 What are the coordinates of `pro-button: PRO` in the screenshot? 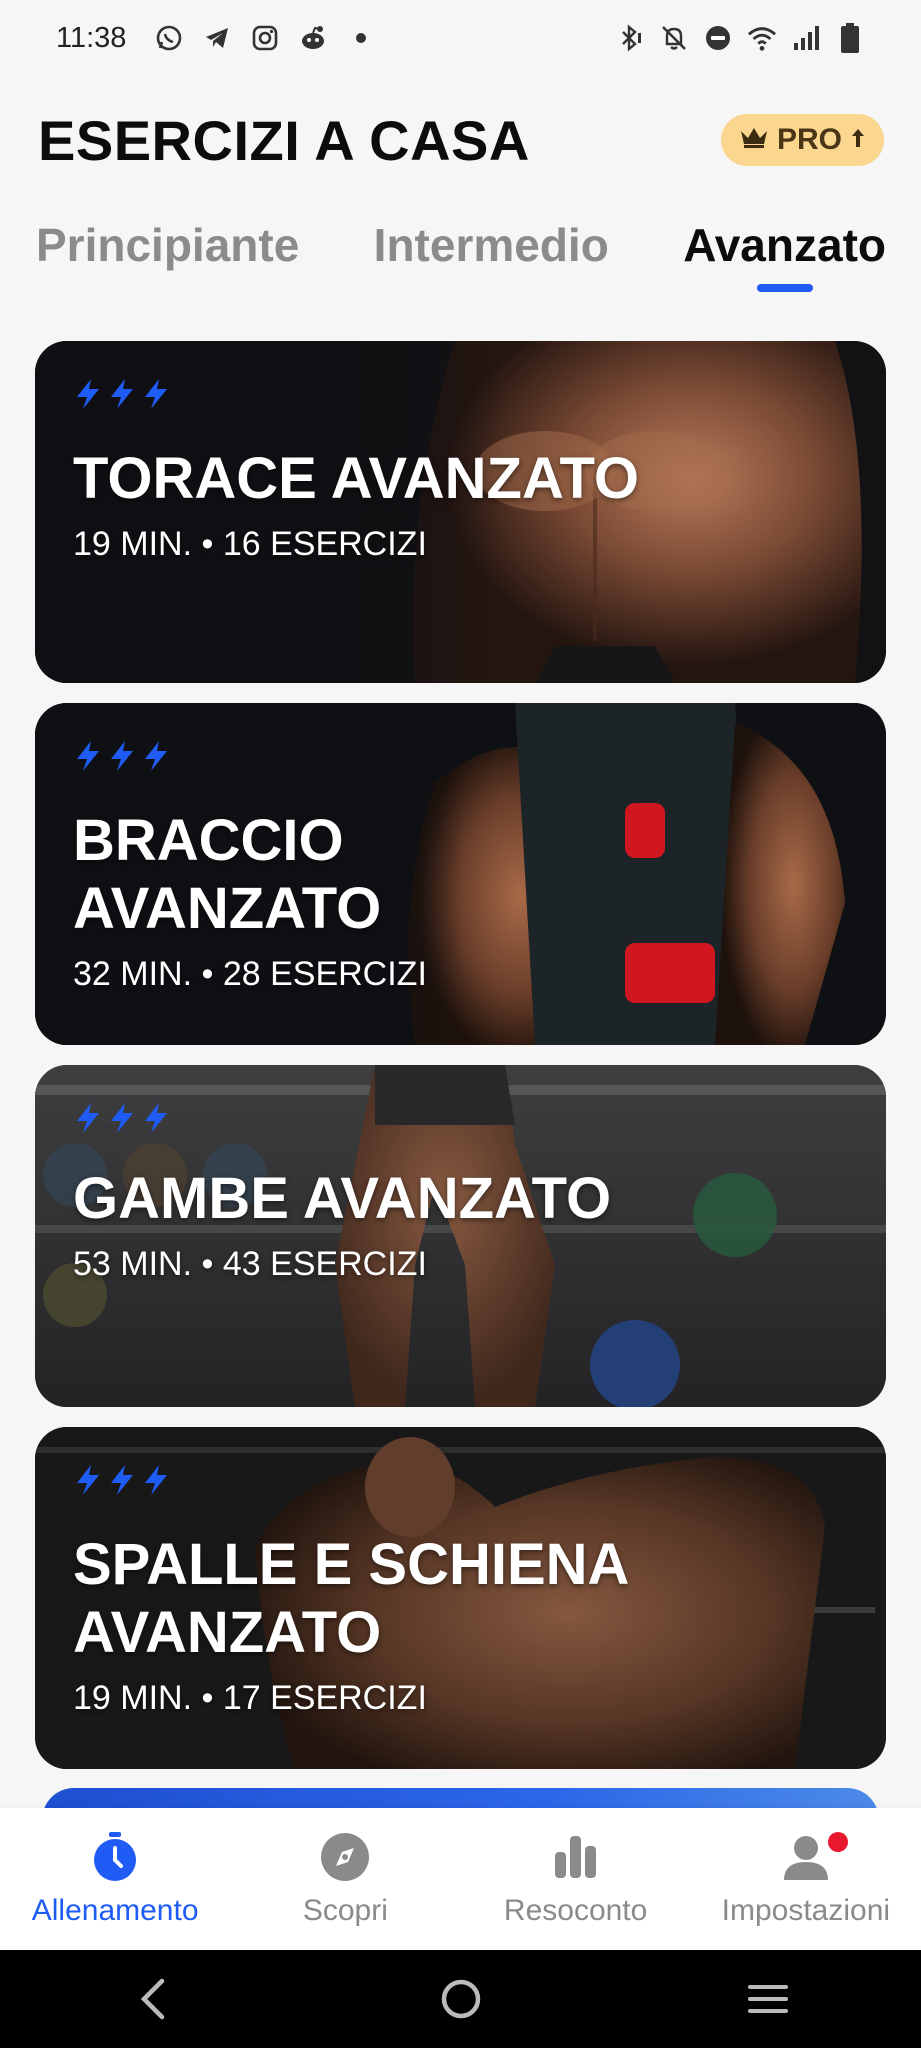 It's located at (802, 140).